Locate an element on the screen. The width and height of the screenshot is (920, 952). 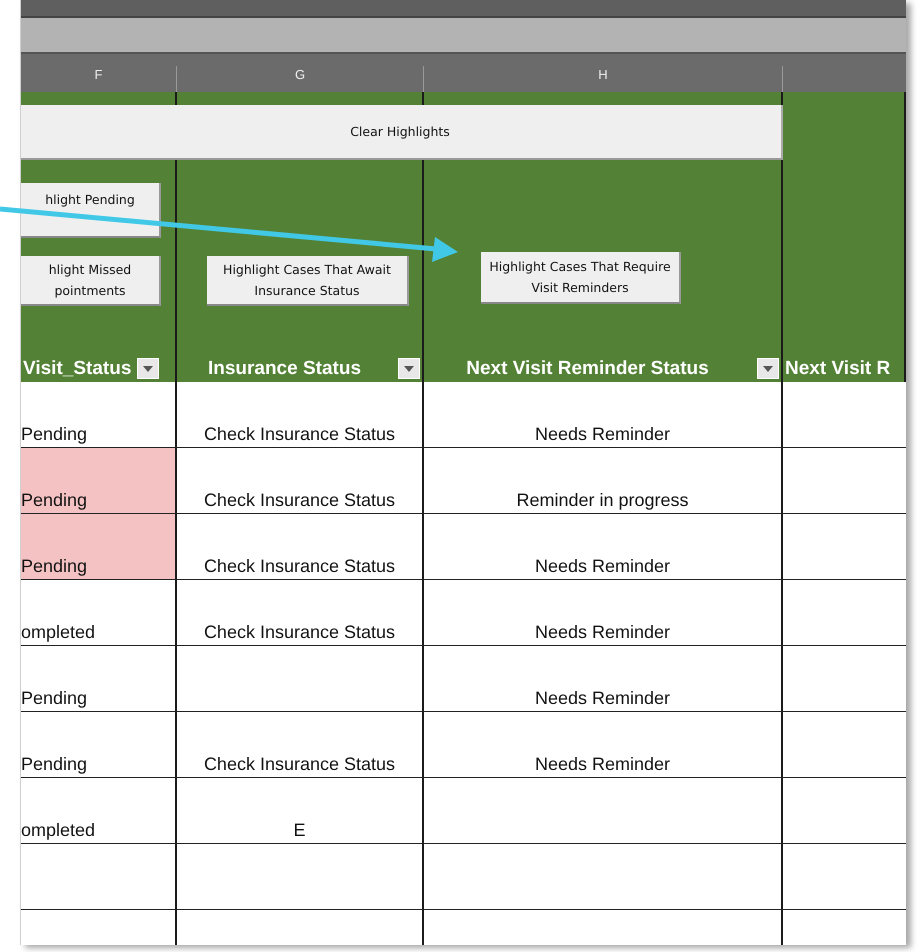
column-header: Next Visit R is located at coordinates (837, 369).